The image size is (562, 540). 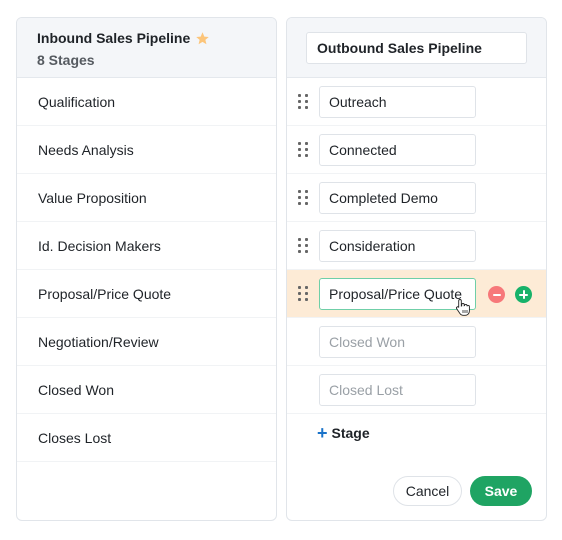 What do you see at coordinates (77, 101) in the screenshot?
I see `inbound-stage-label: Qualification` at bounding box center [77, 101].